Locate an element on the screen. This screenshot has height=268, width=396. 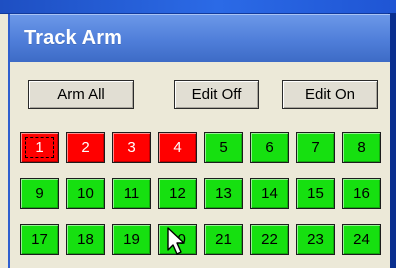
track-button-14: 14 is located at coordinates (269, 193).